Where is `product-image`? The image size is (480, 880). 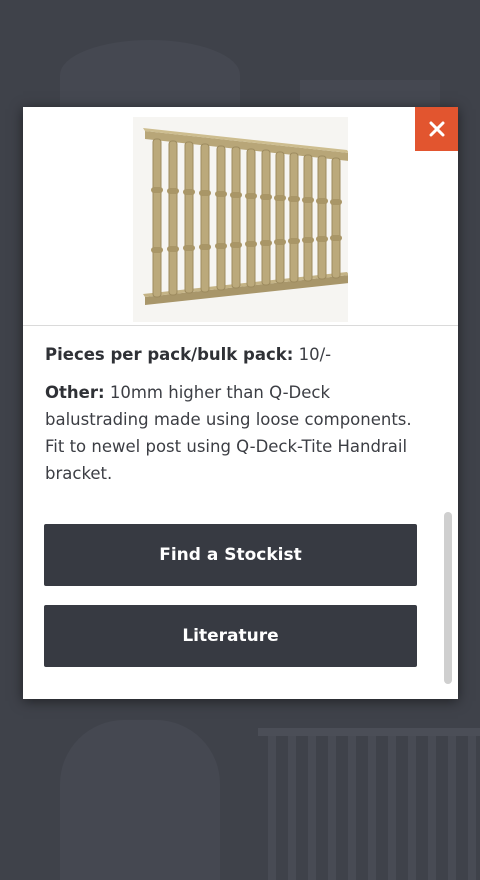
product-image is located at coordinates (240, 219).